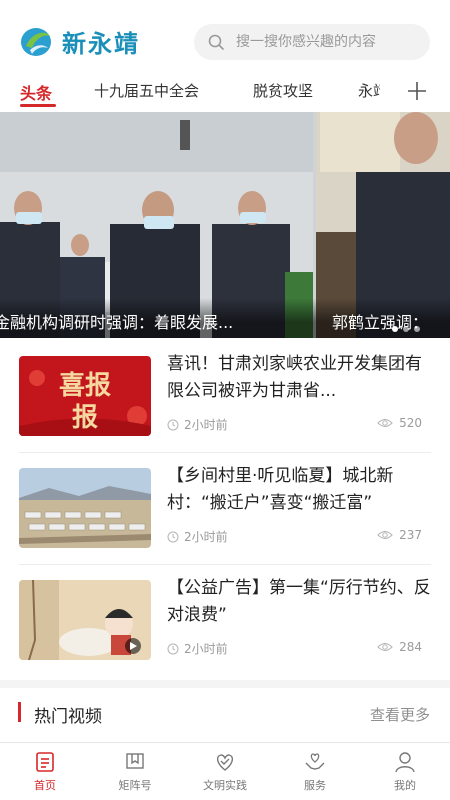  Describe the element at coordinates (19, 712) in the screenshot. I see `section-marker` at that location.